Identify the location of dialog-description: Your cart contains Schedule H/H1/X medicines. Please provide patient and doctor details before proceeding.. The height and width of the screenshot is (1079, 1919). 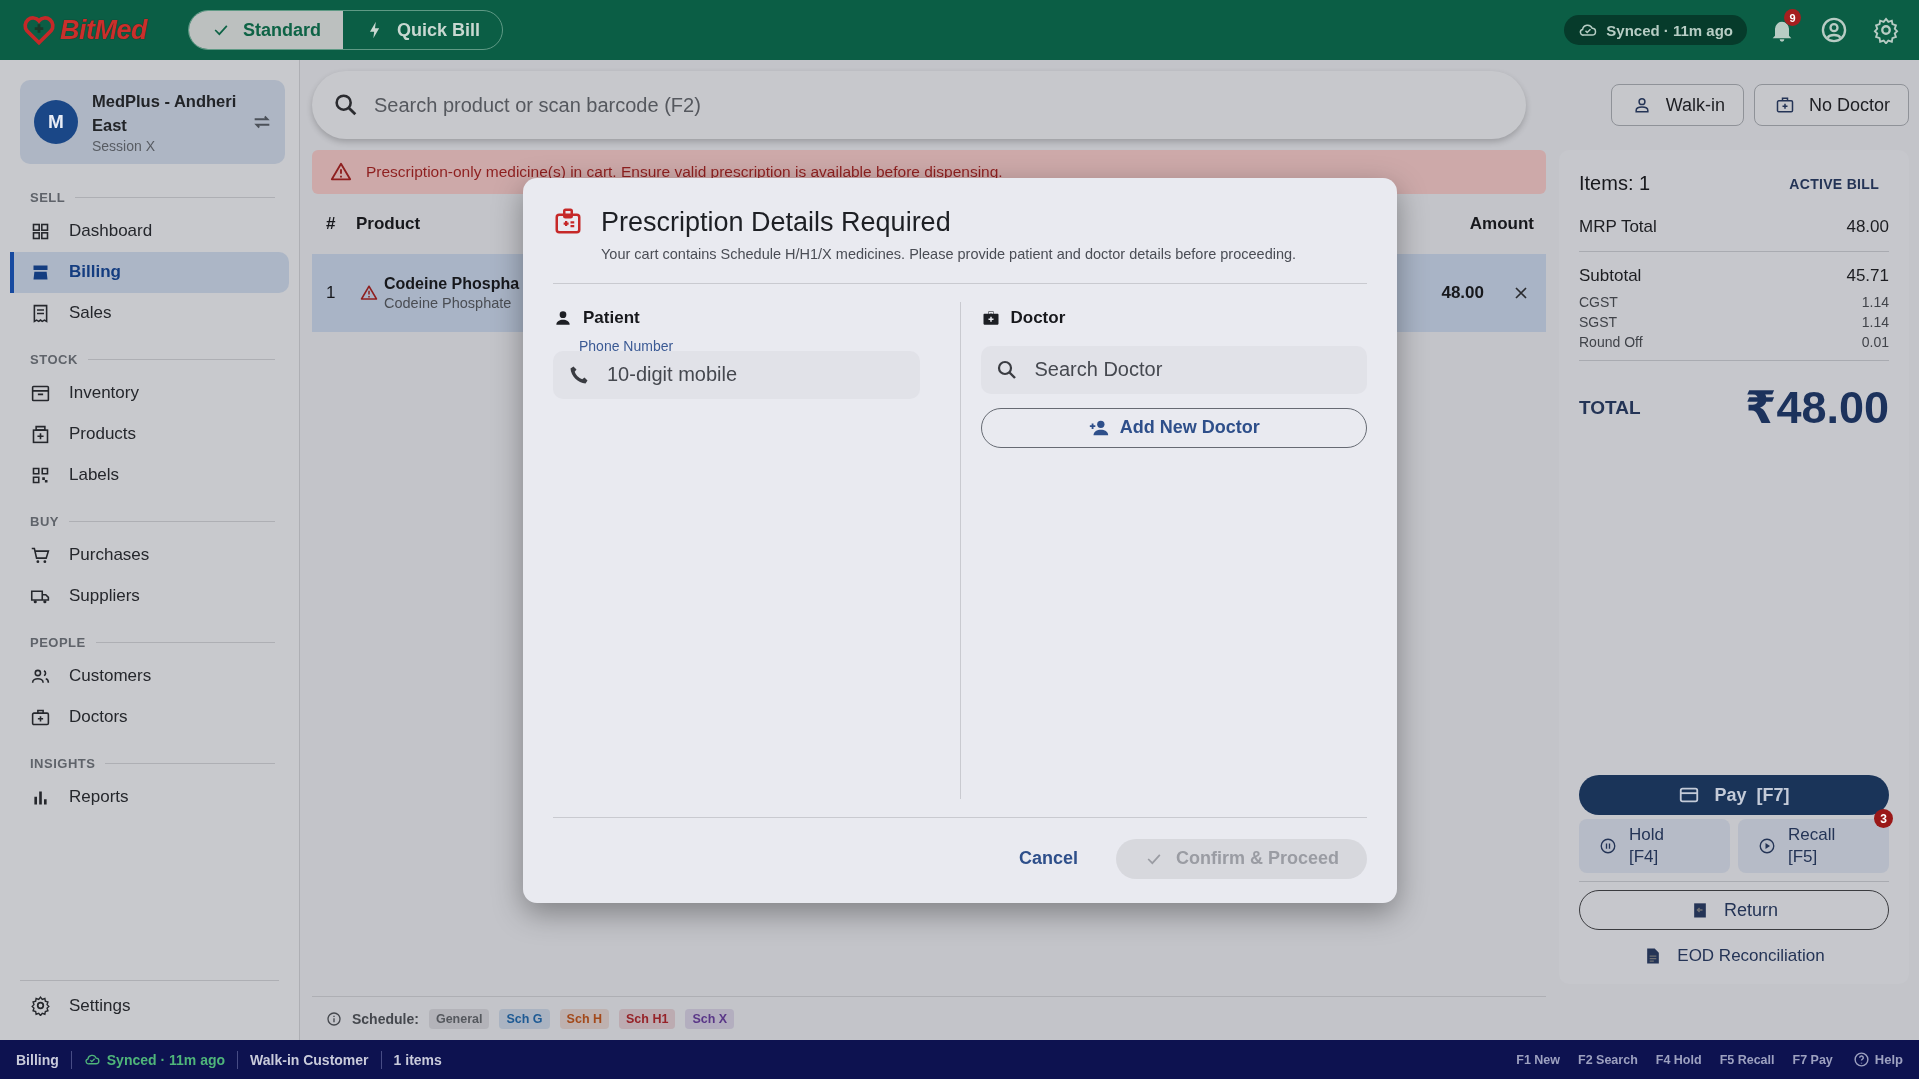
(949, 255).